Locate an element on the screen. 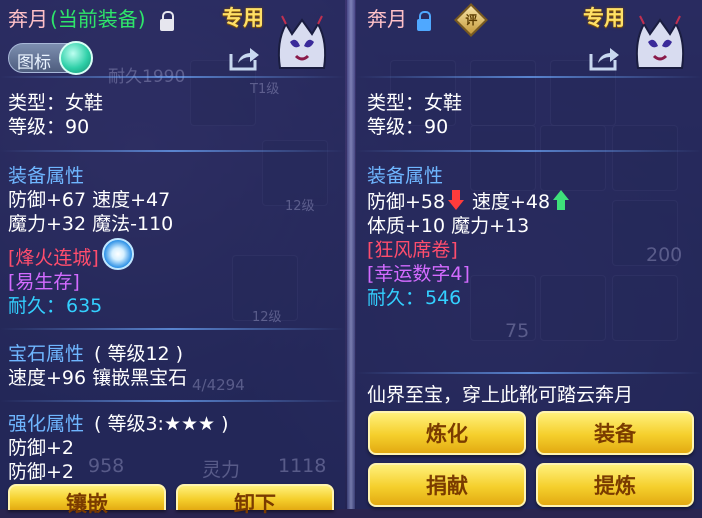 The image size is (702, 518). durability-value: 635 is located at coordinates (84, 306).